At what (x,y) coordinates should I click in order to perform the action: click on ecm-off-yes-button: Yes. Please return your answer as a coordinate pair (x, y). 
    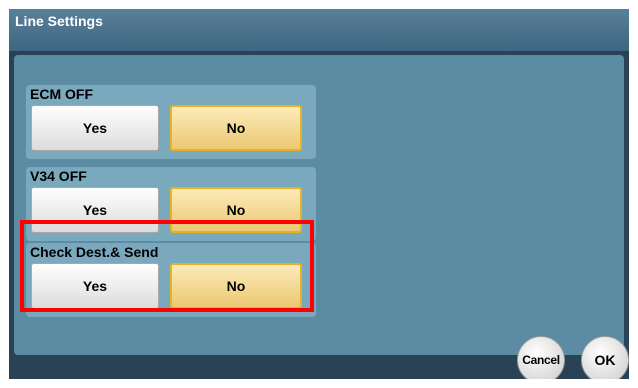
    Looking at the image, I should click on (95, 128).